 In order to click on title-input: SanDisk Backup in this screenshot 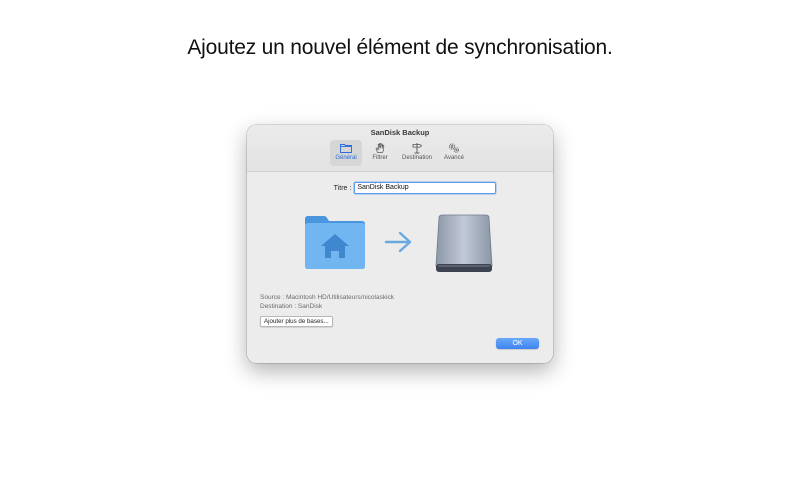, I will do `click(425, 188)`.